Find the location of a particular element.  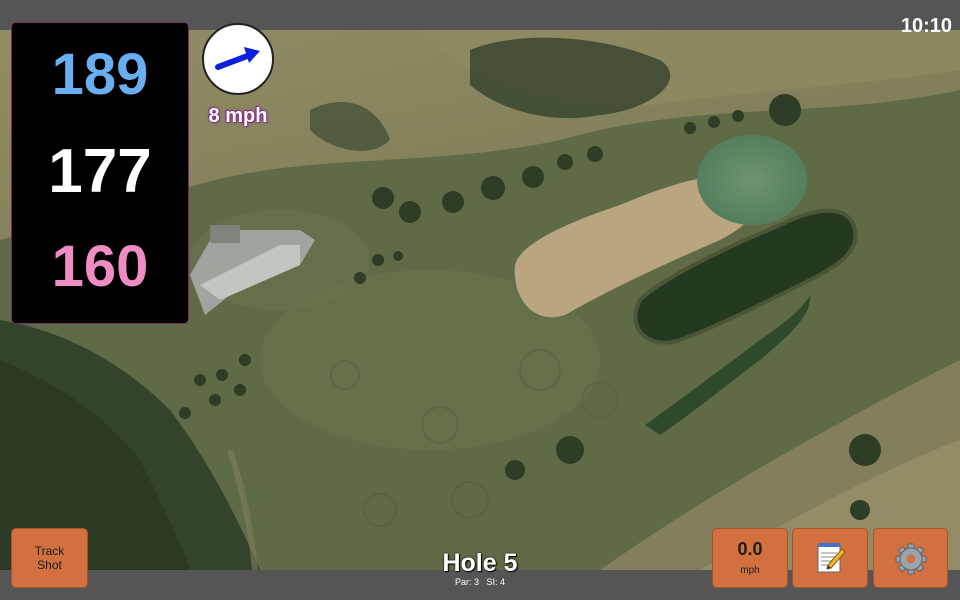

distance-panel: 189 177 160 is located at coordinates (100, 173).